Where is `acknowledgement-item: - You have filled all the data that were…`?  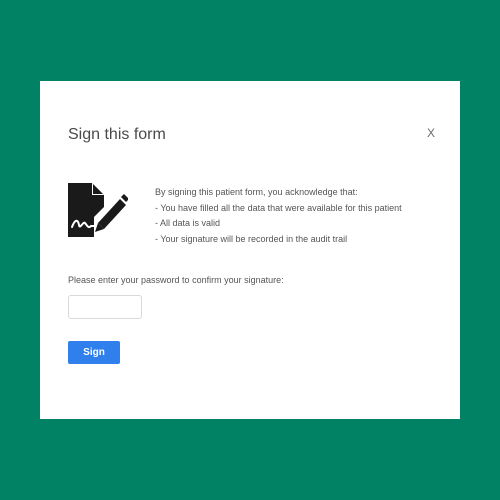
acknowledgement-item: - You have filled all the data that were… is located at coordinates (278, 207).